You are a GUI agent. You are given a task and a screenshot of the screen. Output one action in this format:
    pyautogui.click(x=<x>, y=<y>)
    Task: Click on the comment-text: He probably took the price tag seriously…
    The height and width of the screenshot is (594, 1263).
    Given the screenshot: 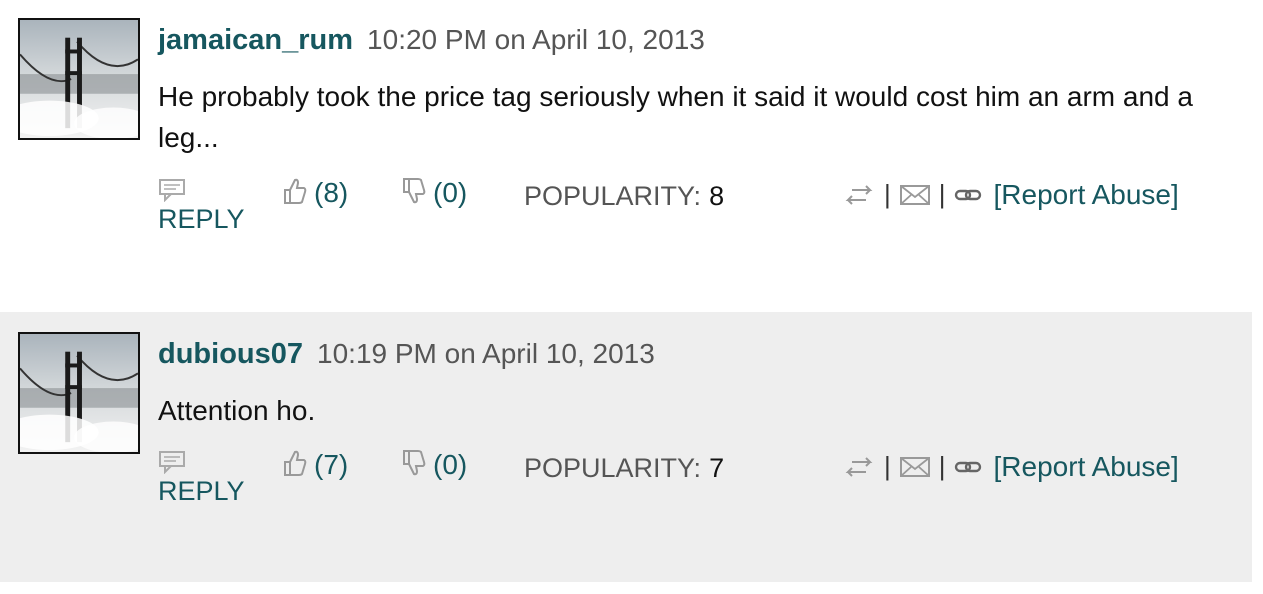 What is the action you would take?
    pyautogui.click(x=675, y=117)
    